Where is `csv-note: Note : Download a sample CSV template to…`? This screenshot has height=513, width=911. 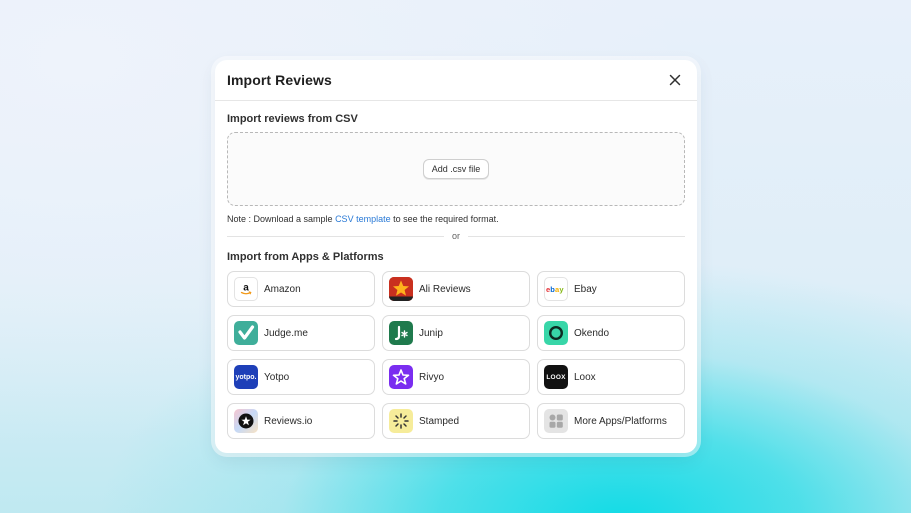
csv-note: Note : Download a sample CSV template to… is located at coordinates (456, 219).